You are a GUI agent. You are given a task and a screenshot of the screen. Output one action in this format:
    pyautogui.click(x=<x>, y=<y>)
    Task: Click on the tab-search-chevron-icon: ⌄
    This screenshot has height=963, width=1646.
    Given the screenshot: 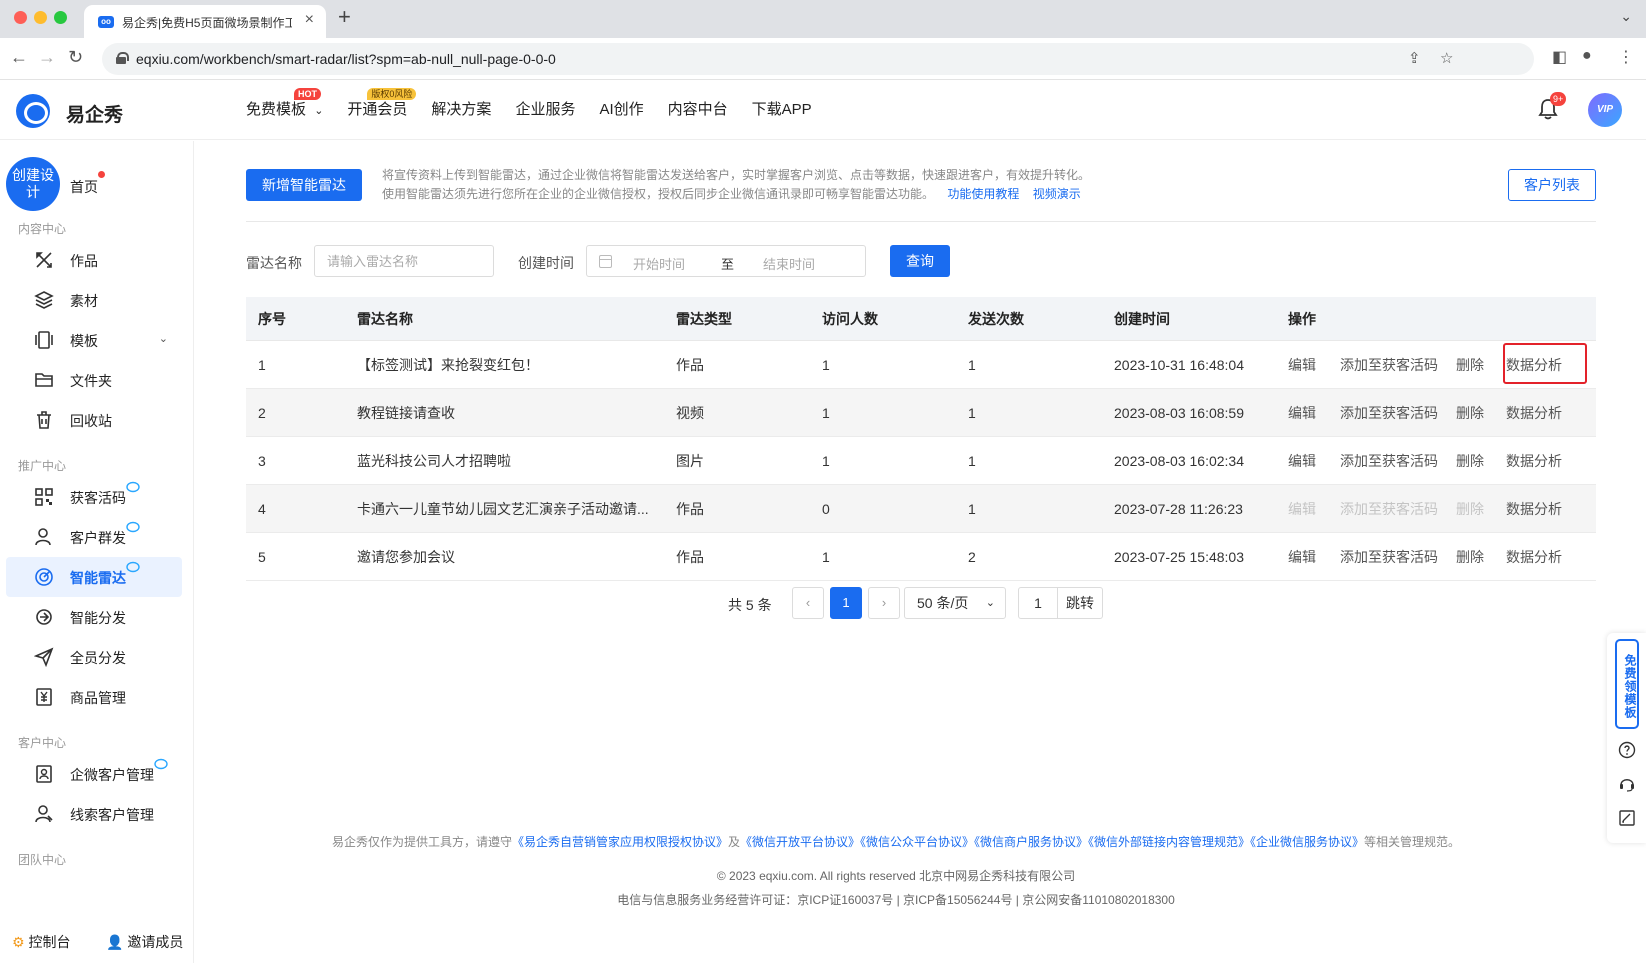 What is the action you would take?
    pyautogui.click(x=1626, y=16)
    